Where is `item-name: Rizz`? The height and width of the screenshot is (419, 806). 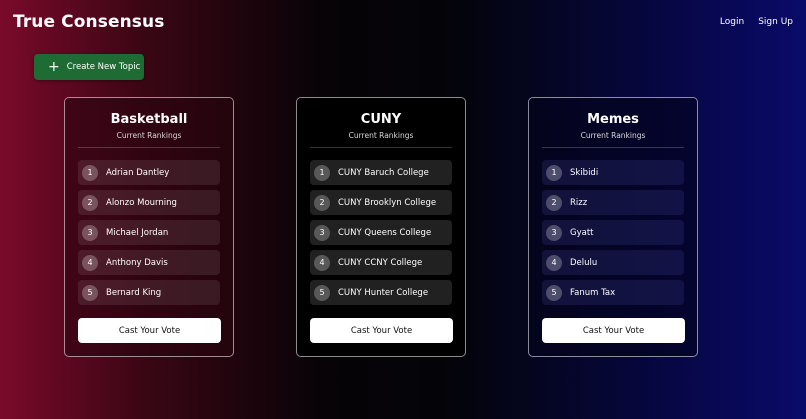 item-name: Rizz is located at coordinates (579, 202).